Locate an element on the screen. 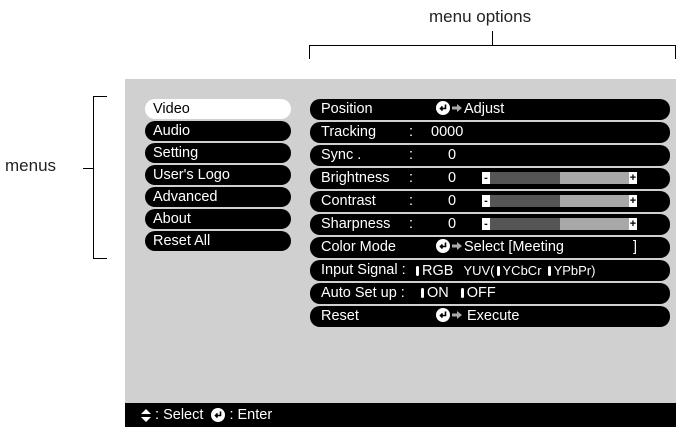 This screenshot has height=427, width=676. menu-item-label: Video is located at coordinates (171, 109).